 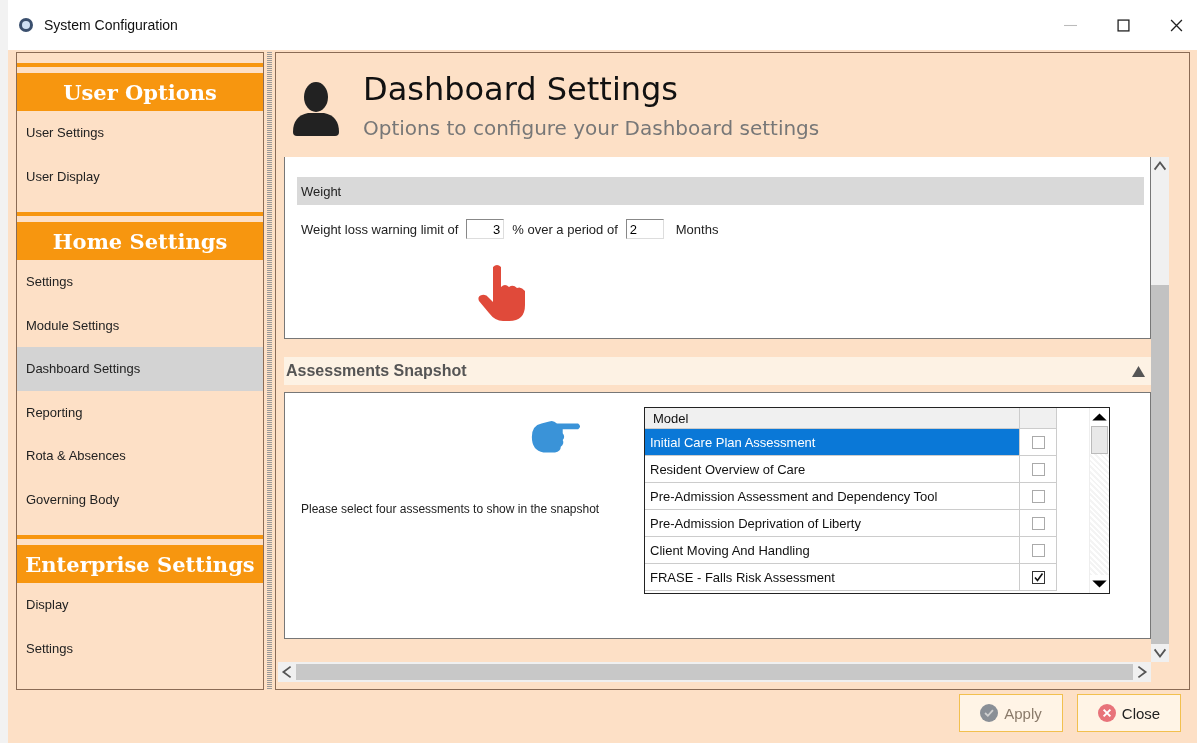 What do you see at coordinates (450, 509) in the screenshot?
I see `prompt-text: Please select four assessments to show in the snapshot` at bounding box center [450, 509].